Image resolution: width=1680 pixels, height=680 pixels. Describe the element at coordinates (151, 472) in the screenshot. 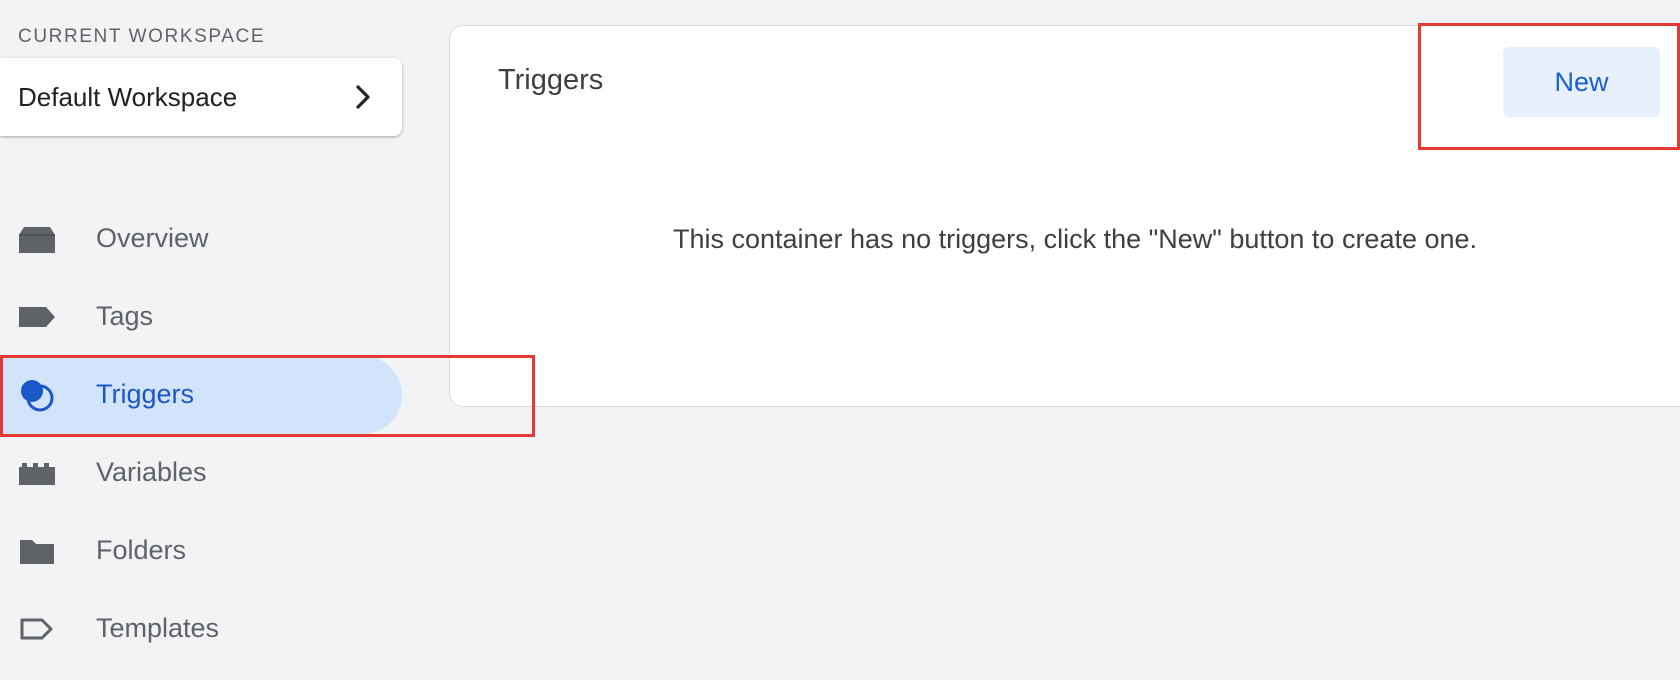

I see `sidebar-item-label: Variables` at that location.